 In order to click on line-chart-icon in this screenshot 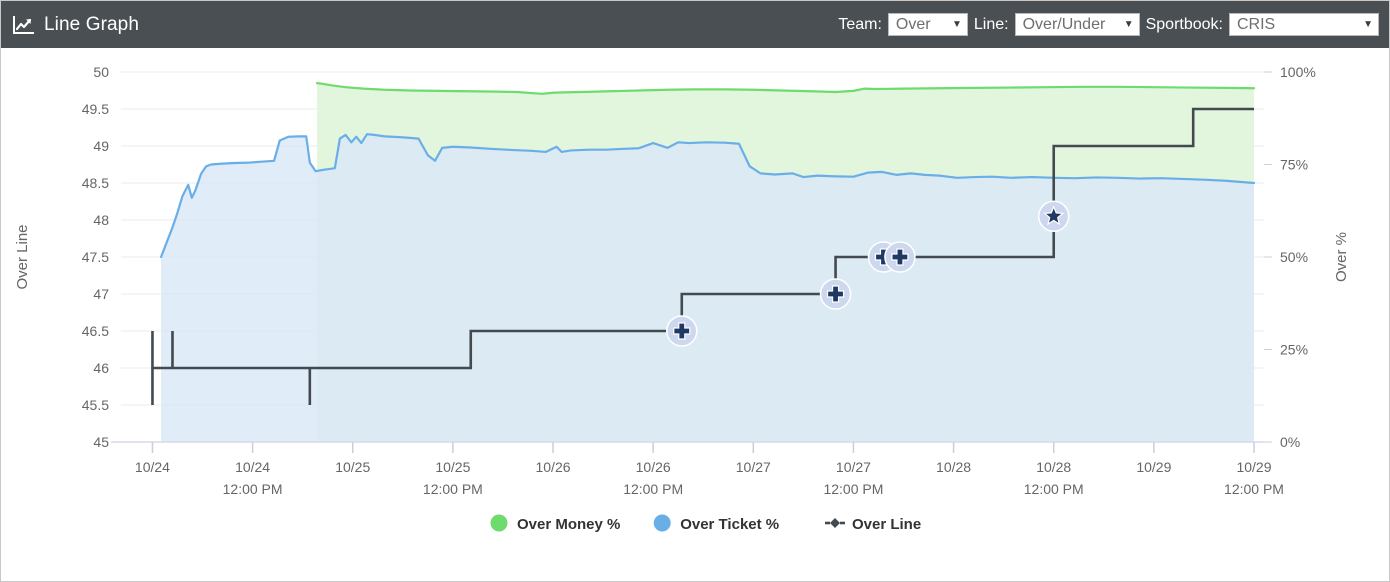, I will do `click(24, 25)`.